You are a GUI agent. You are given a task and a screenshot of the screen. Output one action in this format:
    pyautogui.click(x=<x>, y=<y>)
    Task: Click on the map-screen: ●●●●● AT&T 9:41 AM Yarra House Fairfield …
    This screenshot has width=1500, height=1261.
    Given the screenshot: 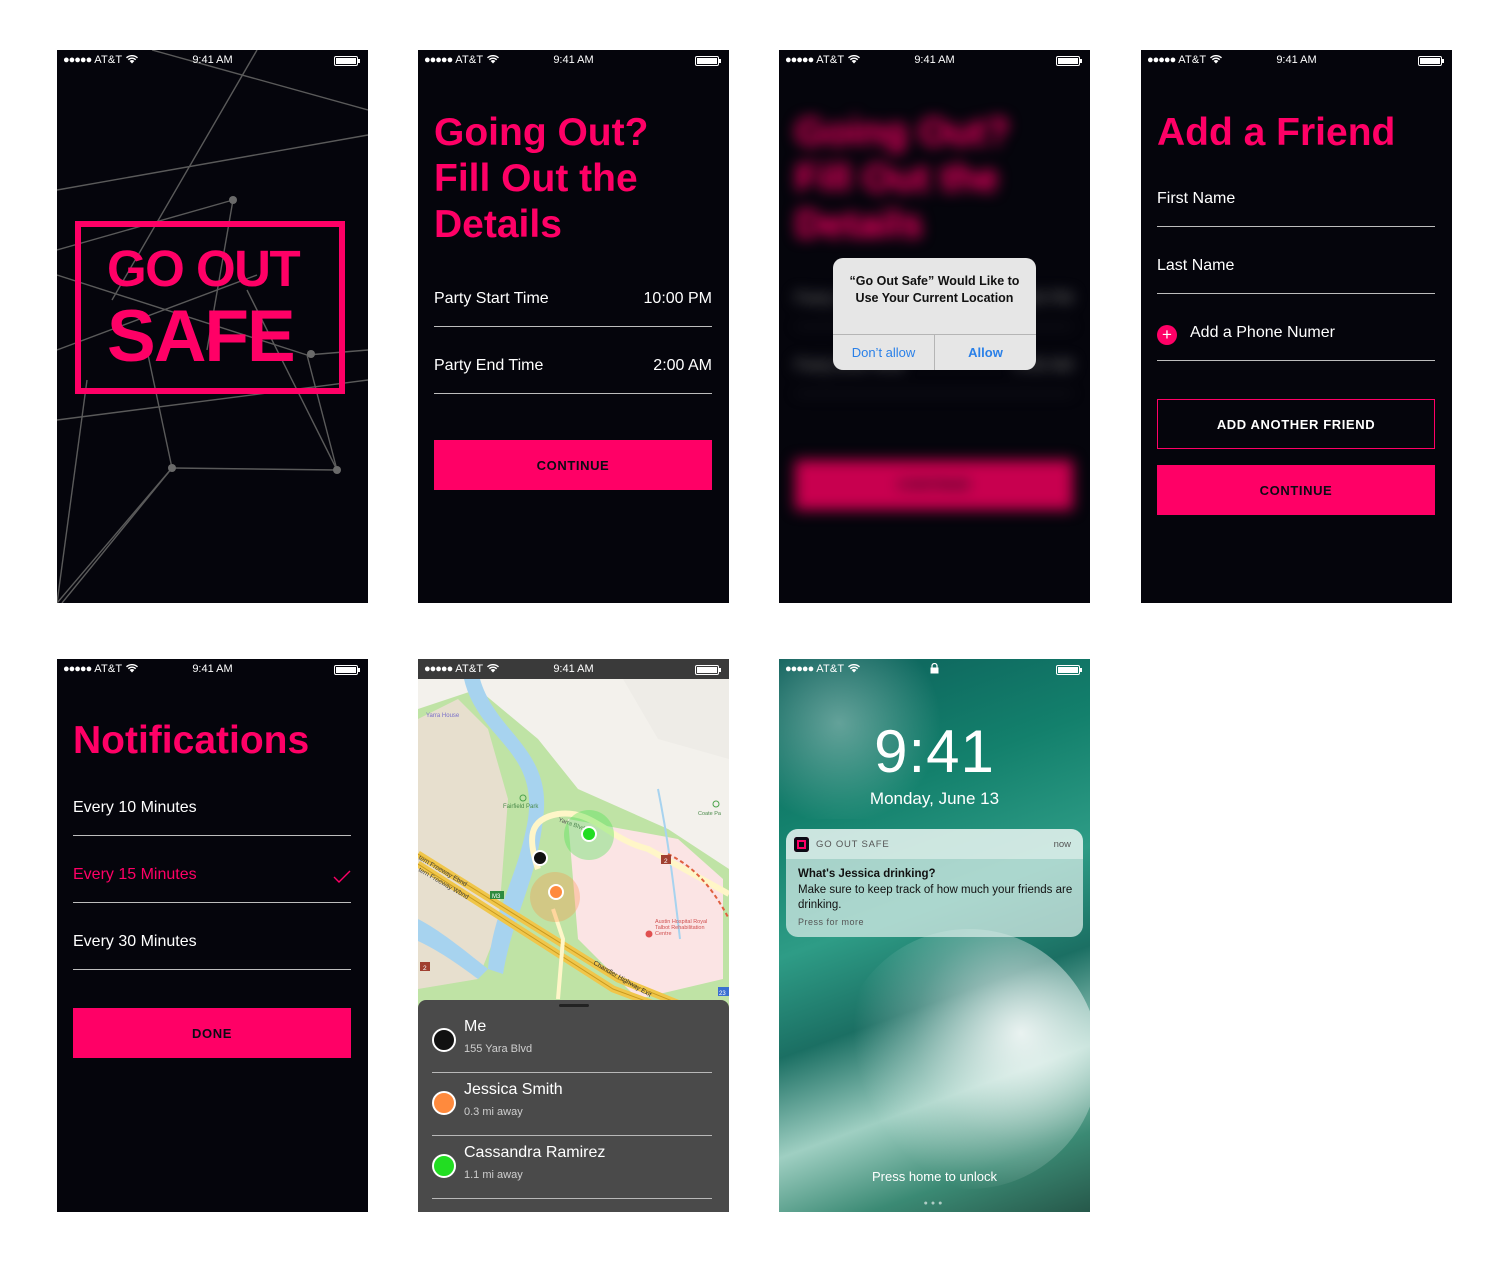 What is the action you would take?
    pyautogui.click(x=573, y=935)
    